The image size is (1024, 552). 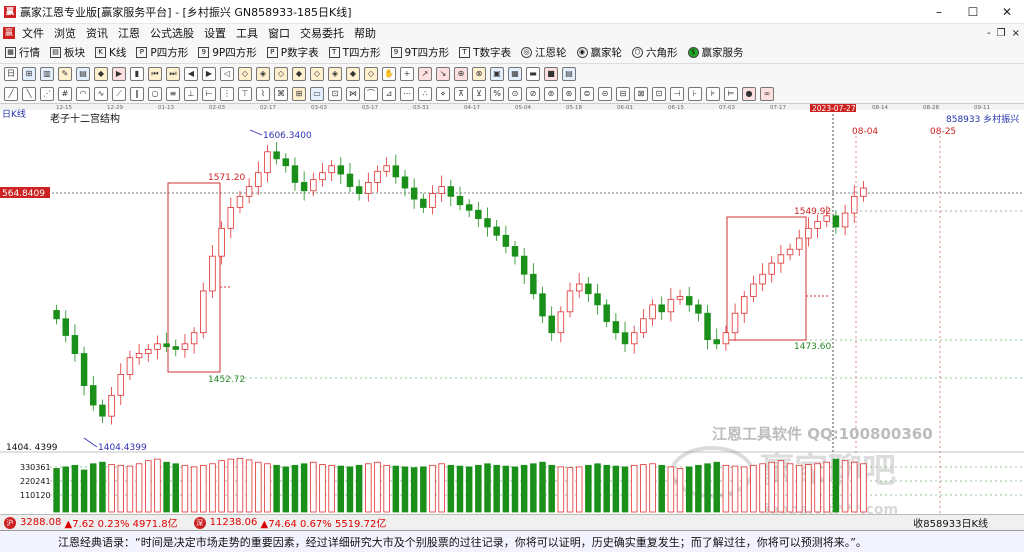 I want to click on crosshair-icon: +, so click(x=407, y=74).